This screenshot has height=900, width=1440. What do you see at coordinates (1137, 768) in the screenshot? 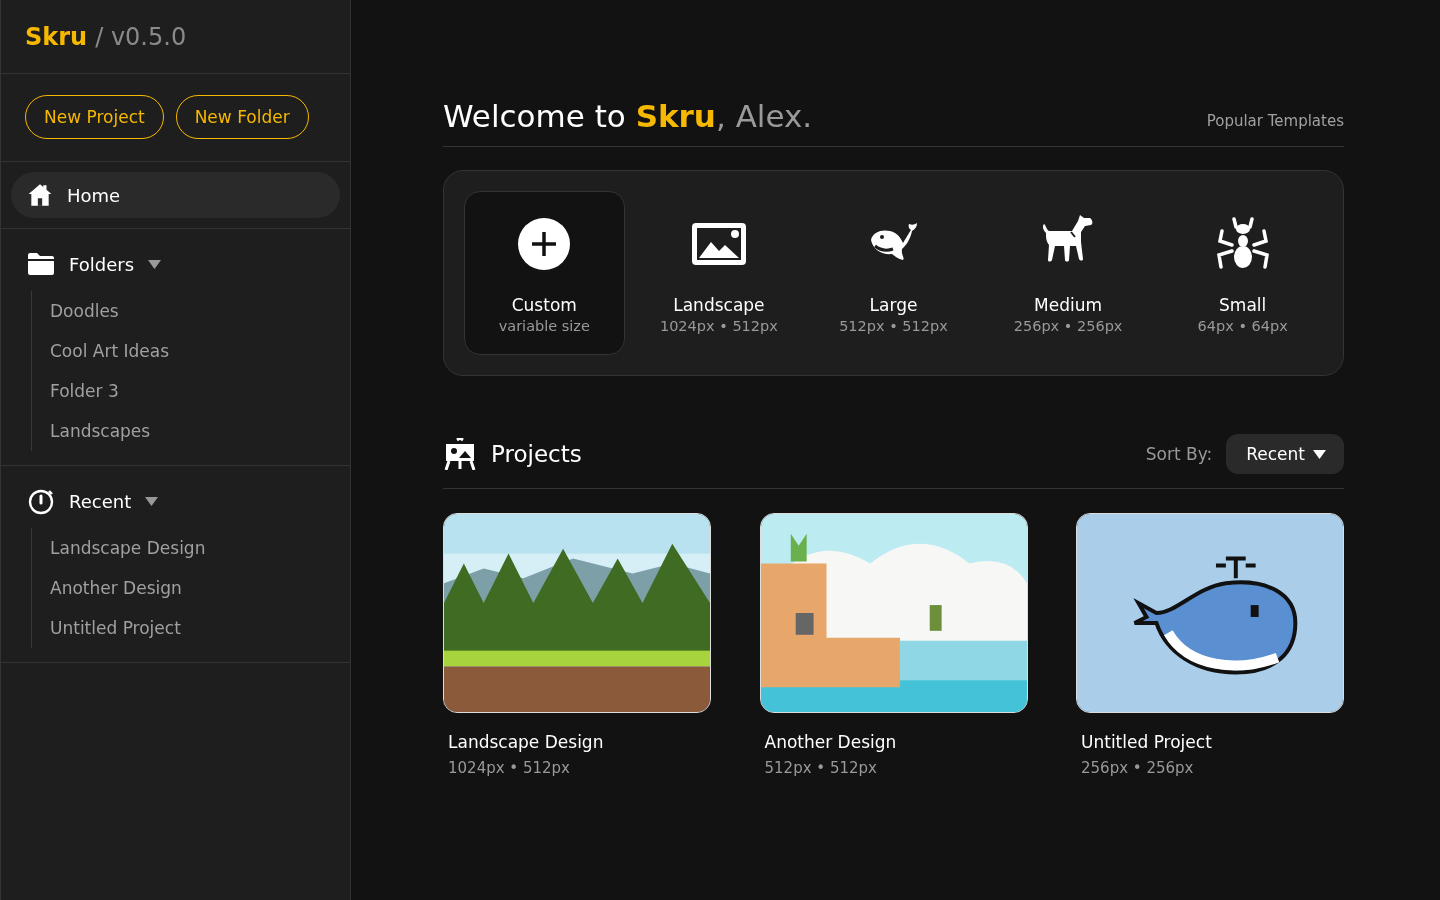
I see `project-size: 256px • 256px` at bounding box center [1137, 768].